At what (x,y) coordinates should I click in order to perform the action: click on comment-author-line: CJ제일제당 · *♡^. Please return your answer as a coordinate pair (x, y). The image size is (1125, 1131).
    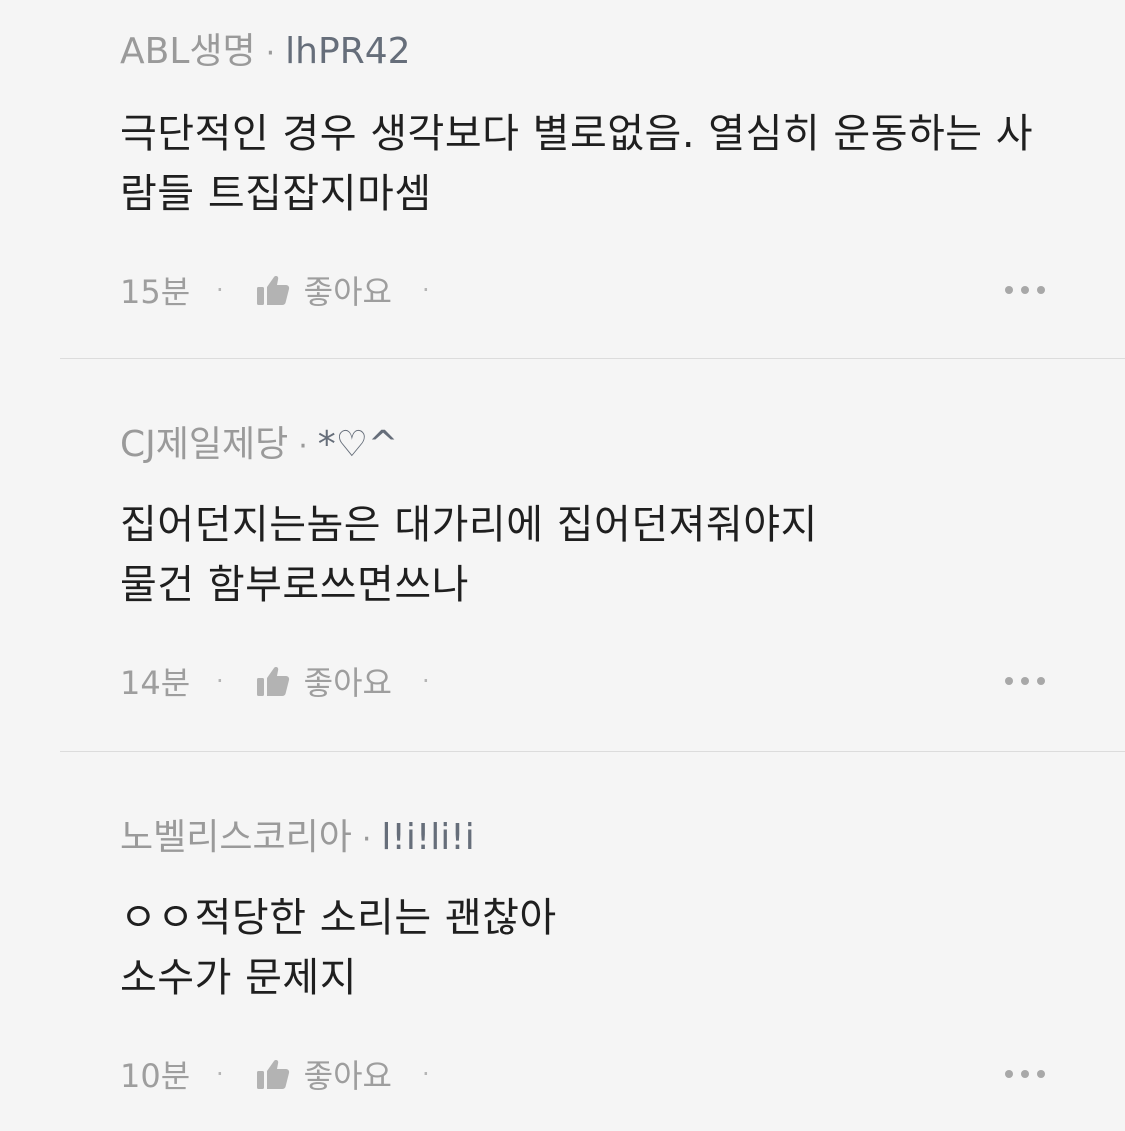
    Looking at the image, I should click on (259, 446).